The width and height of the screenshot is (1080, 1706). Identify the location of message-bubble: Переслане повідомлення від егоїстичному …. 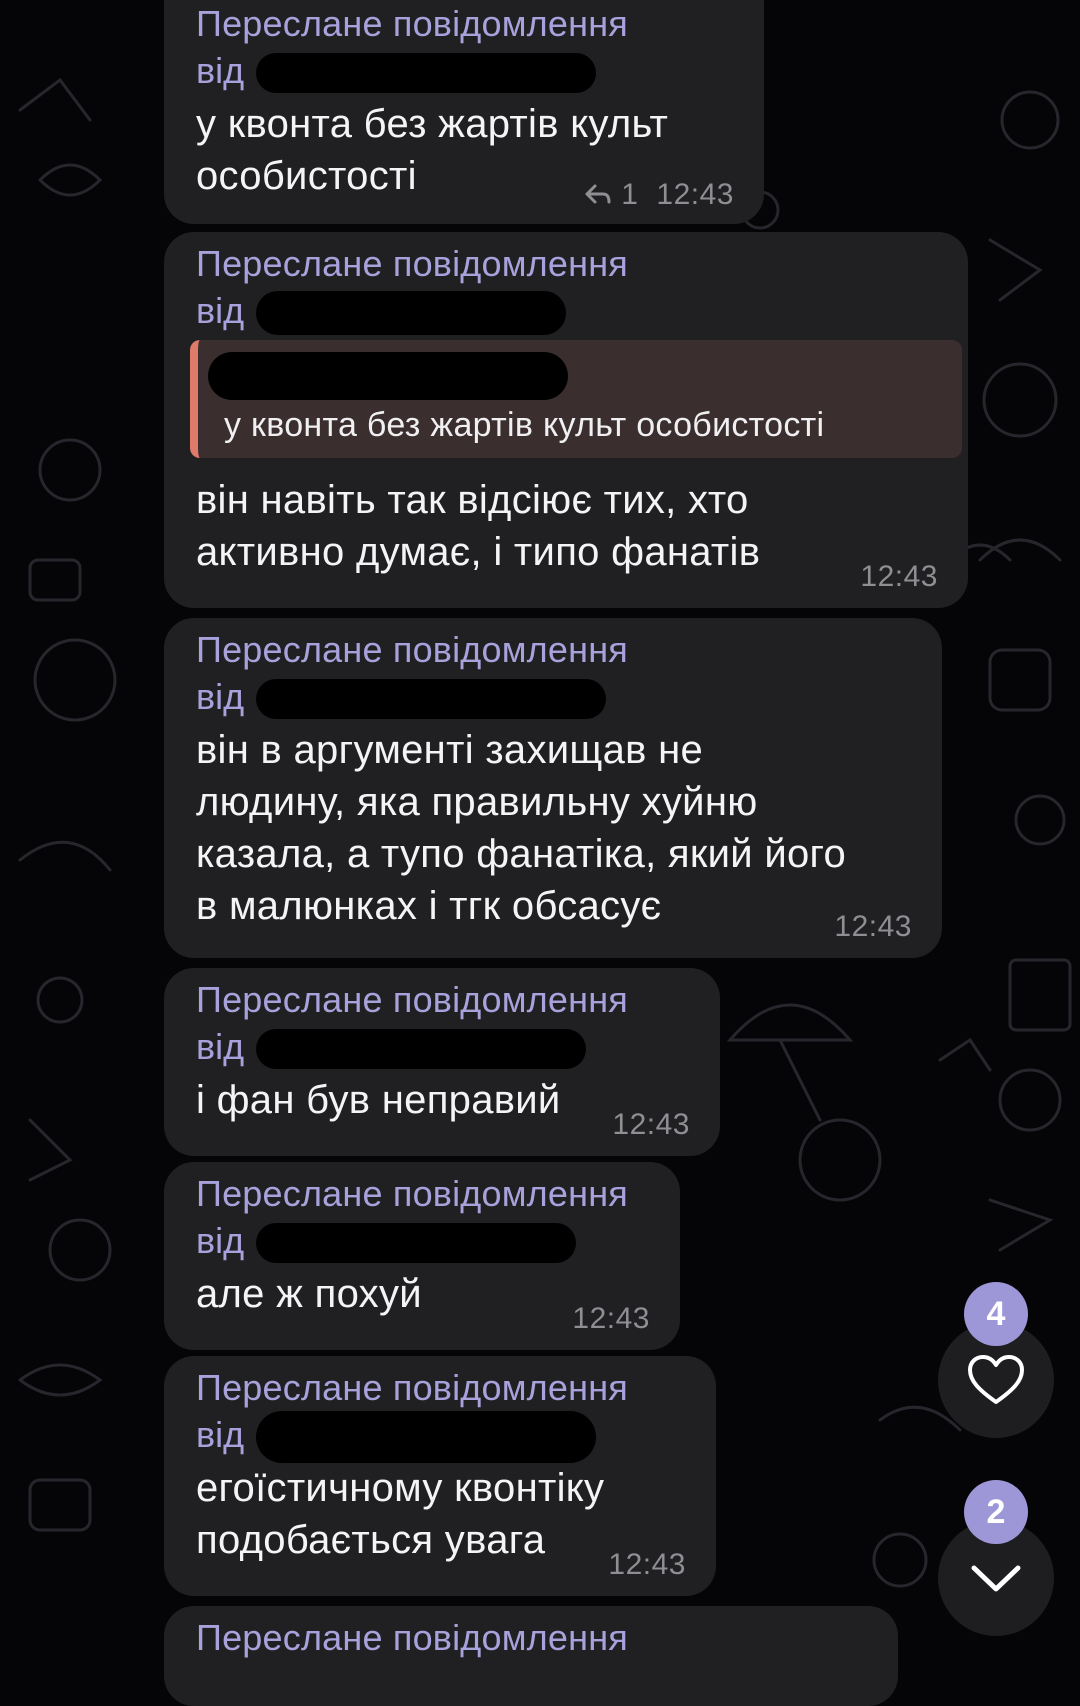
(440, 1476).